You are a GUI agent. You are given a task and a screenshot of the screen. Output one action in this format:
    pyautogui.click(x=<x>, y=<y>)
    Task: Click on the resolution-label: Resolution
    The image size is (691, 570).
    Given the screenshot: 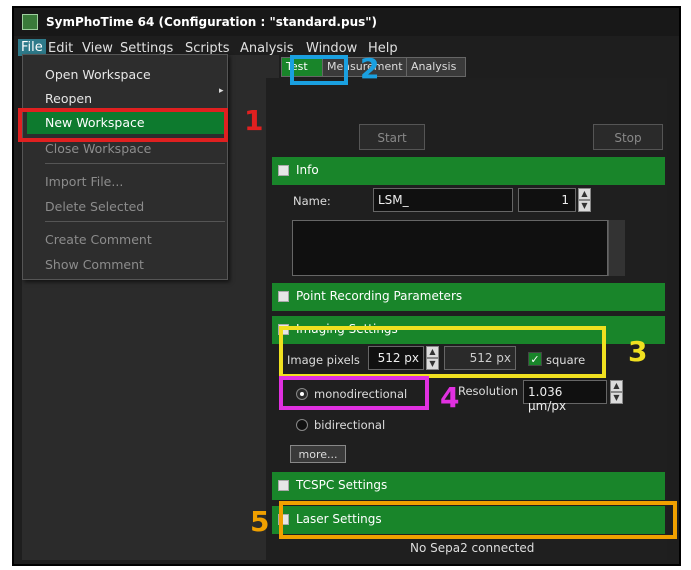 What is the action you would take?
    pyautogui.click(x=488, y=391)
    